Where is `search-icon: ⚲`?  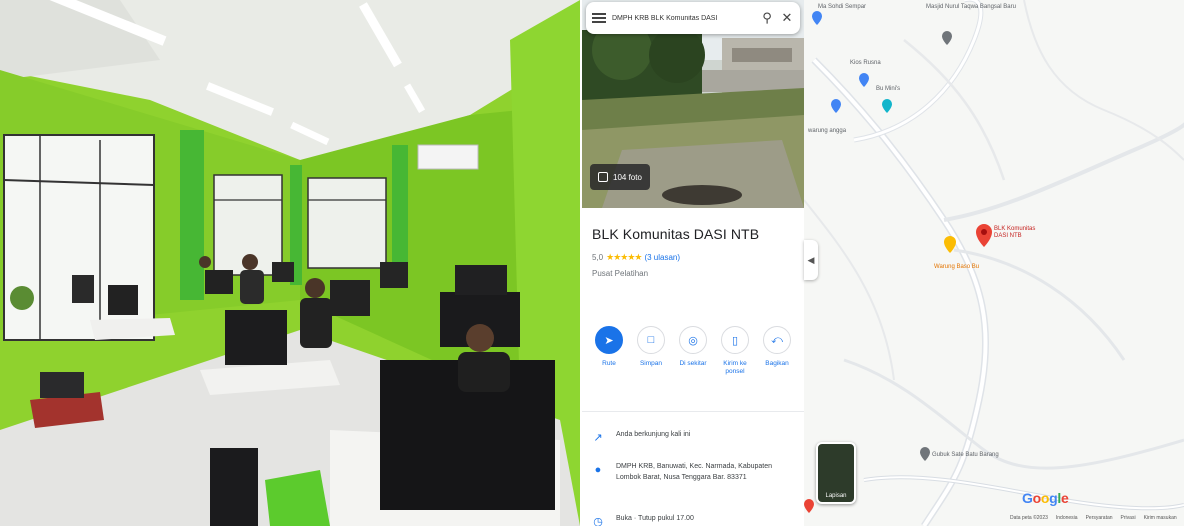
search-icon: ⚲ is located at coordinates (767, 17).